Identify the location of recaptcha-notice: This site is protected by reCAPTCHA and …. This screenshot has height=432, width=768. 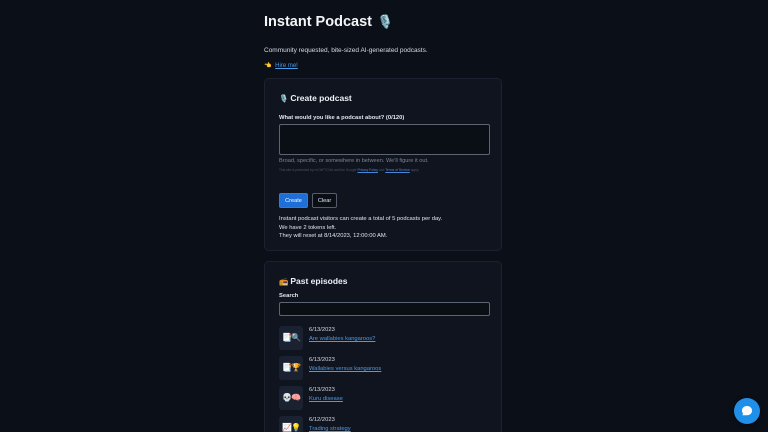
(349, 170).